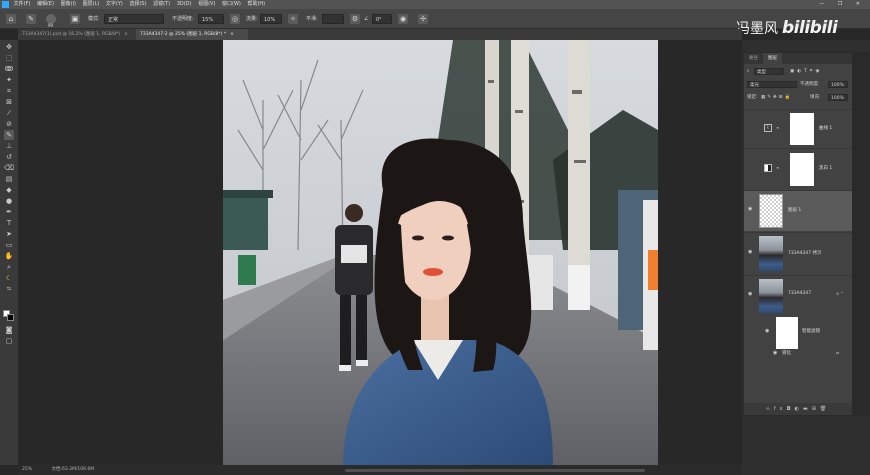  Describe the element at coordinates (9, 47) in the screenshot. I see `move-tool-icon: ✥` at that location.